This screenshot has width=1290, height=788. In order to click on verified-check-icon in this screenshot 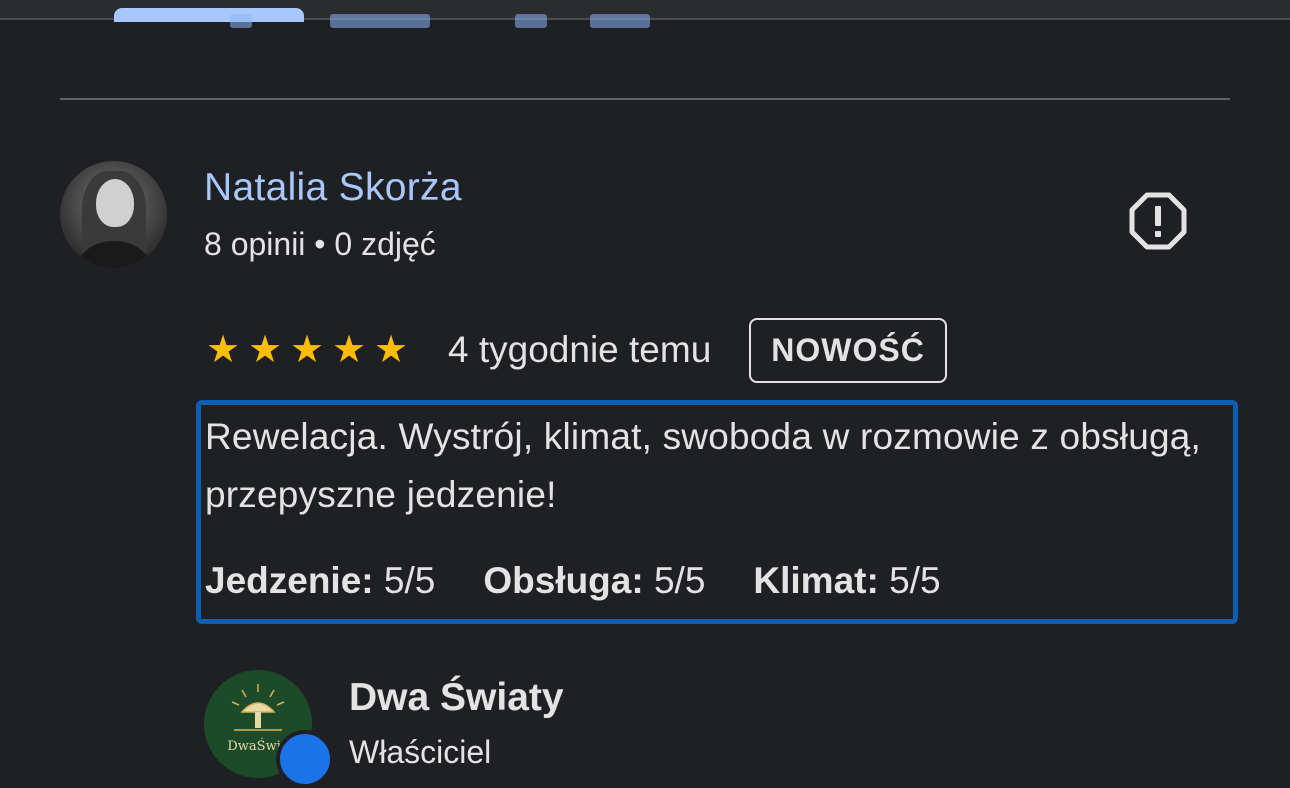, I will do `click(305, 759)`.